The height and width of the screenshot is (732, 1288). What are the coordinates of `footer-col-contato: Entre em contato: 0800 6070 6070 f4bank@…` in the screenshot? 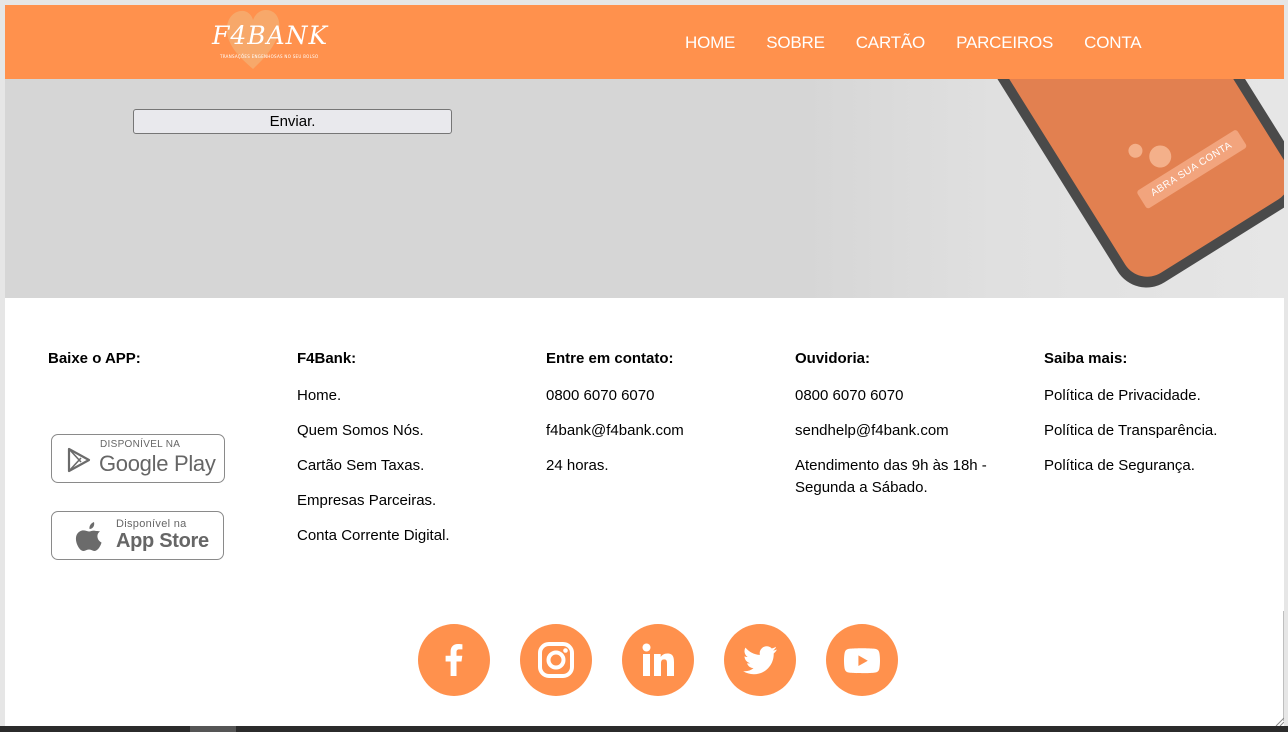 It's located at (661, 420).